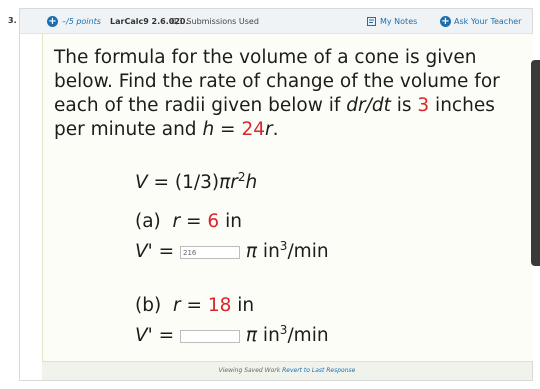 The width and height of the screenshot is (540, 389). I want to click on part-a-r-value: 6, so click(213, 221).